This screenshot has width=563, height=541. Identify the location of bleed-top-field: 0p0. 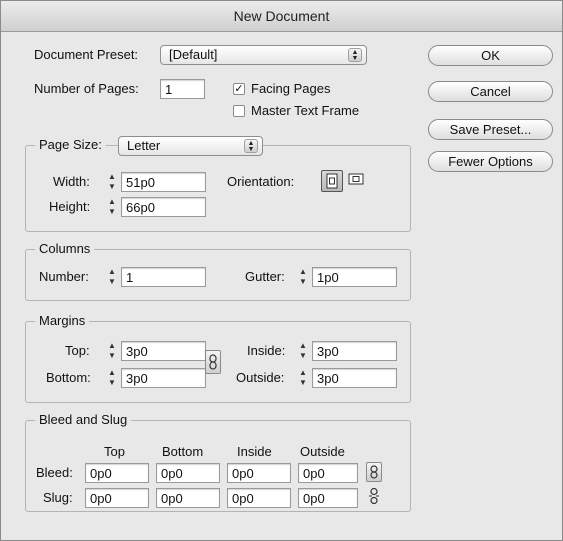
(117, 473).